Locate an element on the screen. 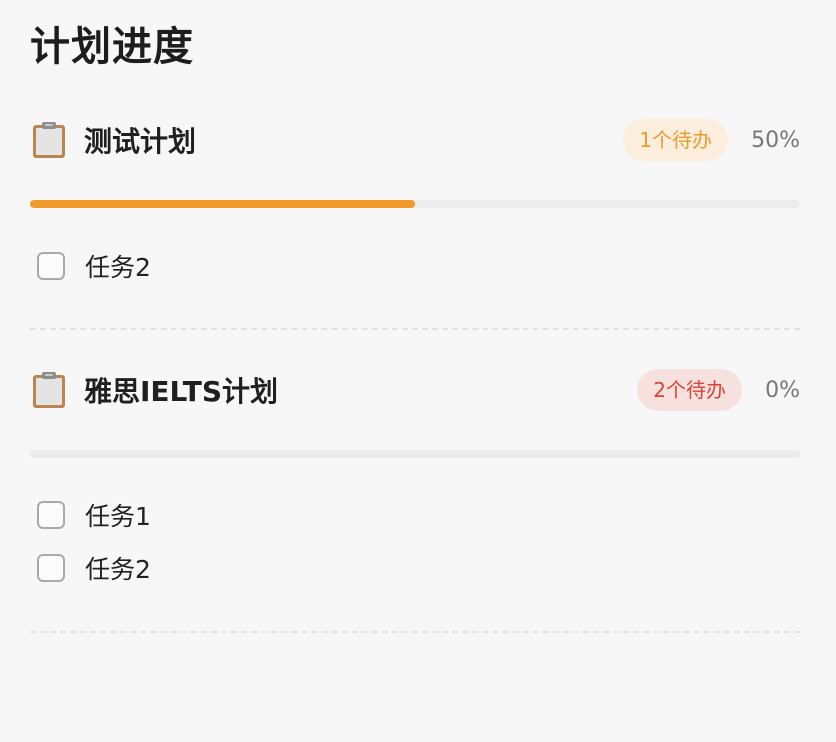  plan-header: 雅思IELTS计划 2个待办 0% is located at coordinates (415, 390).